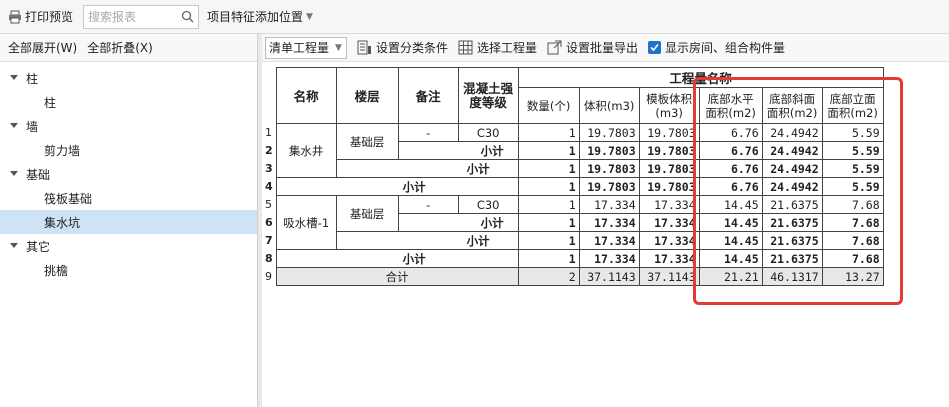  I want to click on cell-formwork: 37.1143, so click(669, 276).